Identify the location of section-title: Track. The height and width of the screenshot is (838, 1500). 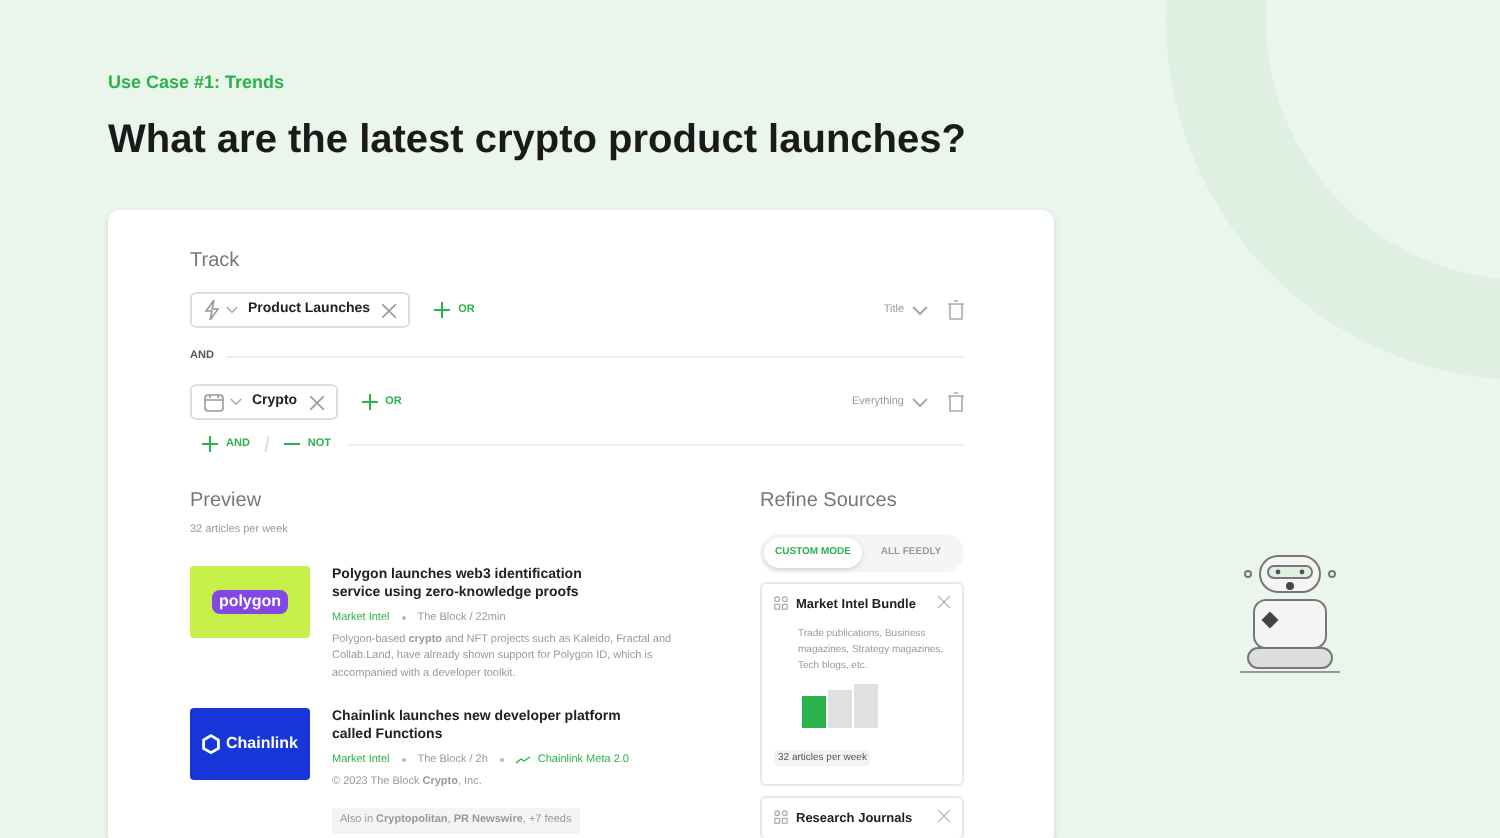
(216, 262).